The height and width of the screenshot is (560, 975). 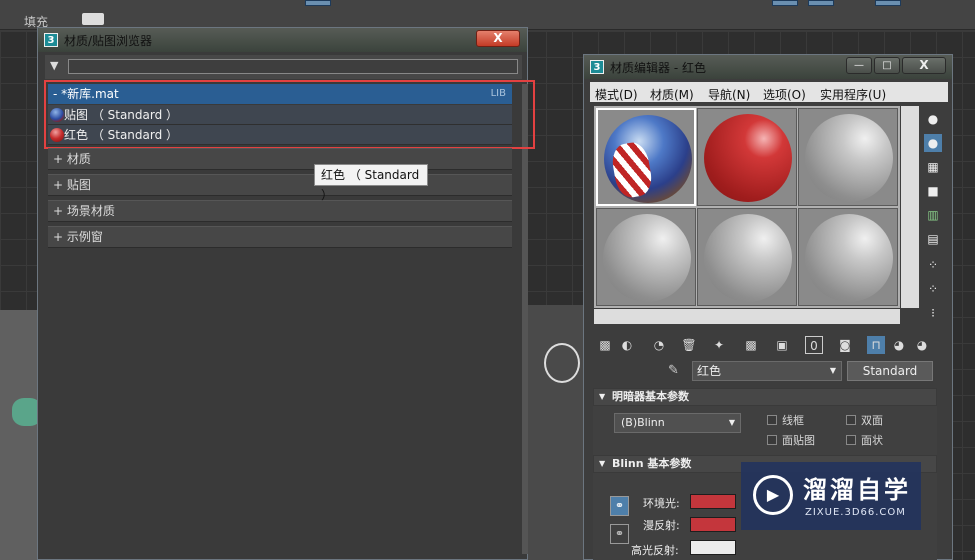 What do you see at coordinates (661, 525) in the screenshot?
I see `diffuse-label: 漫反射:` at bounding box center [661, 525].